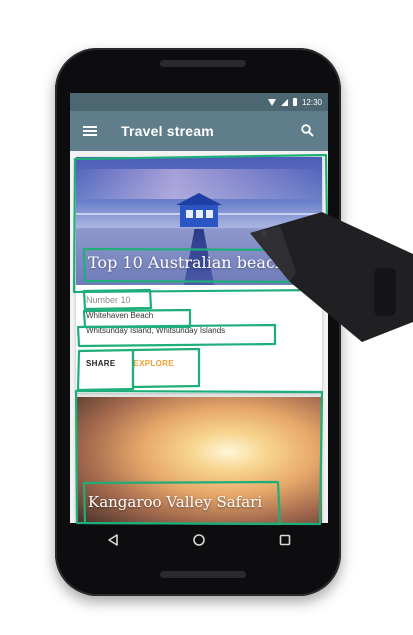  What do you see at coordinates (90, 131) in the screenshot?
I see `menu-icon` at bounding box center [90, 131].